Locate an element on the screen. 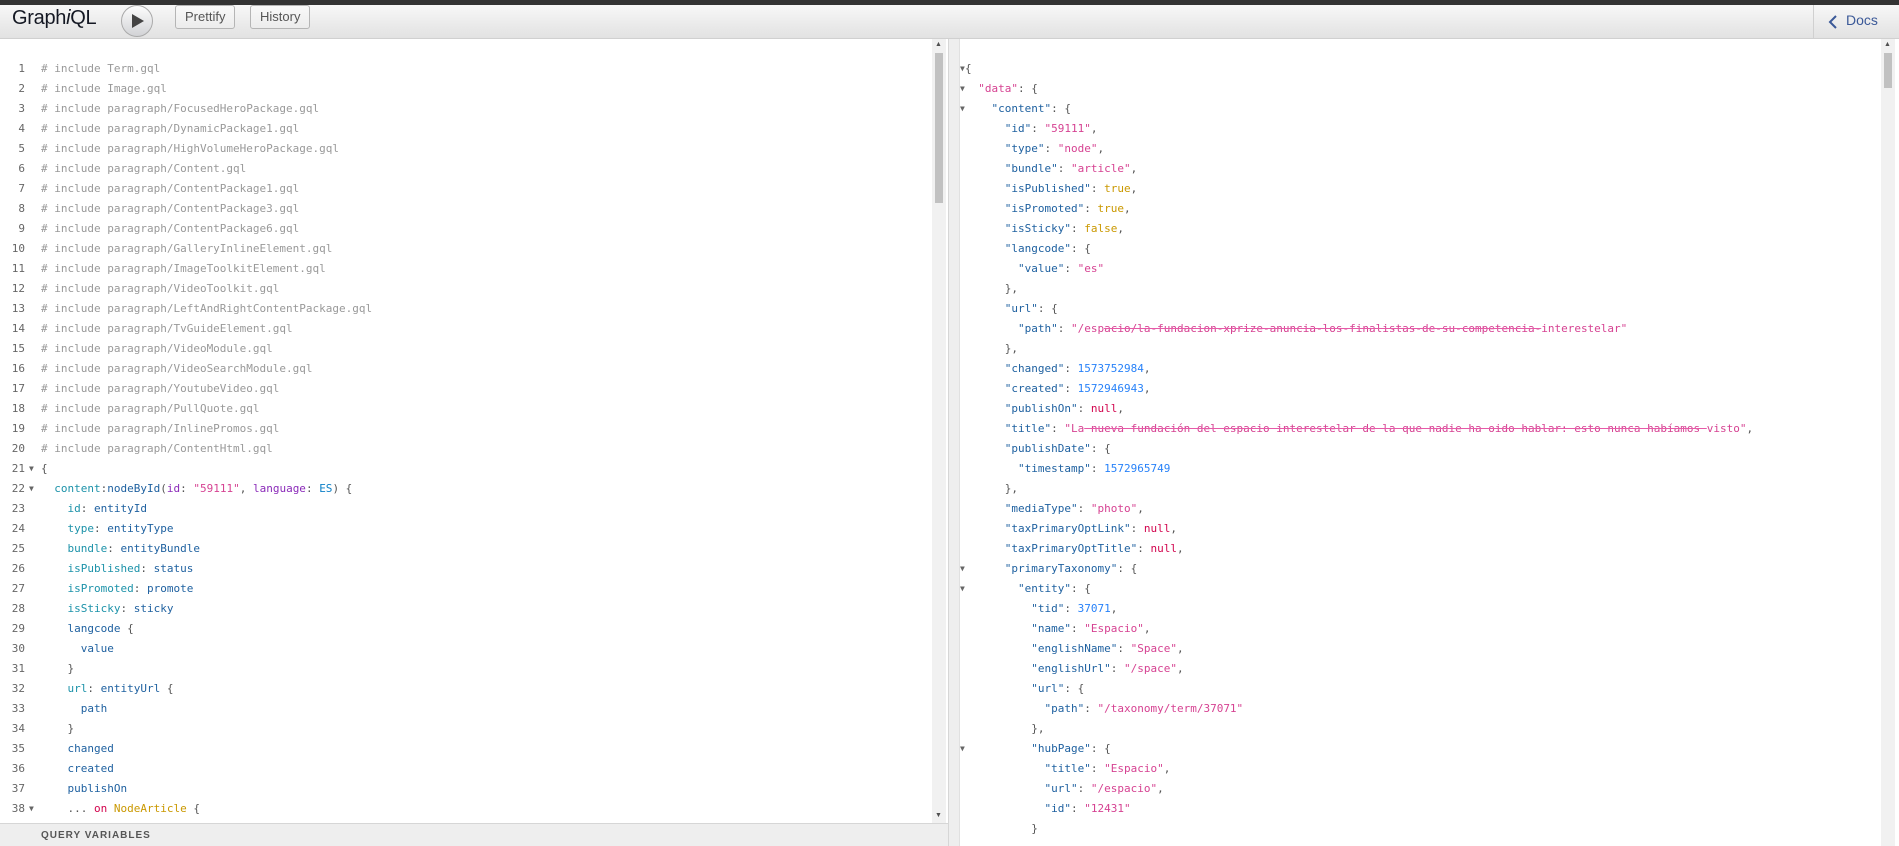 This screenshot has width=1899, height=846. code-token: entityBundle is located at coordinates (160, 548).